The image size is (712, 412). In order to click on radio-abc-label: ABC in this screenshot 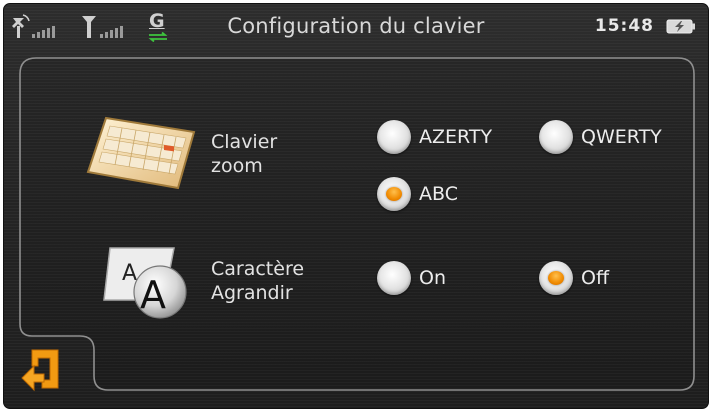, I will do `click(438, 194)`.